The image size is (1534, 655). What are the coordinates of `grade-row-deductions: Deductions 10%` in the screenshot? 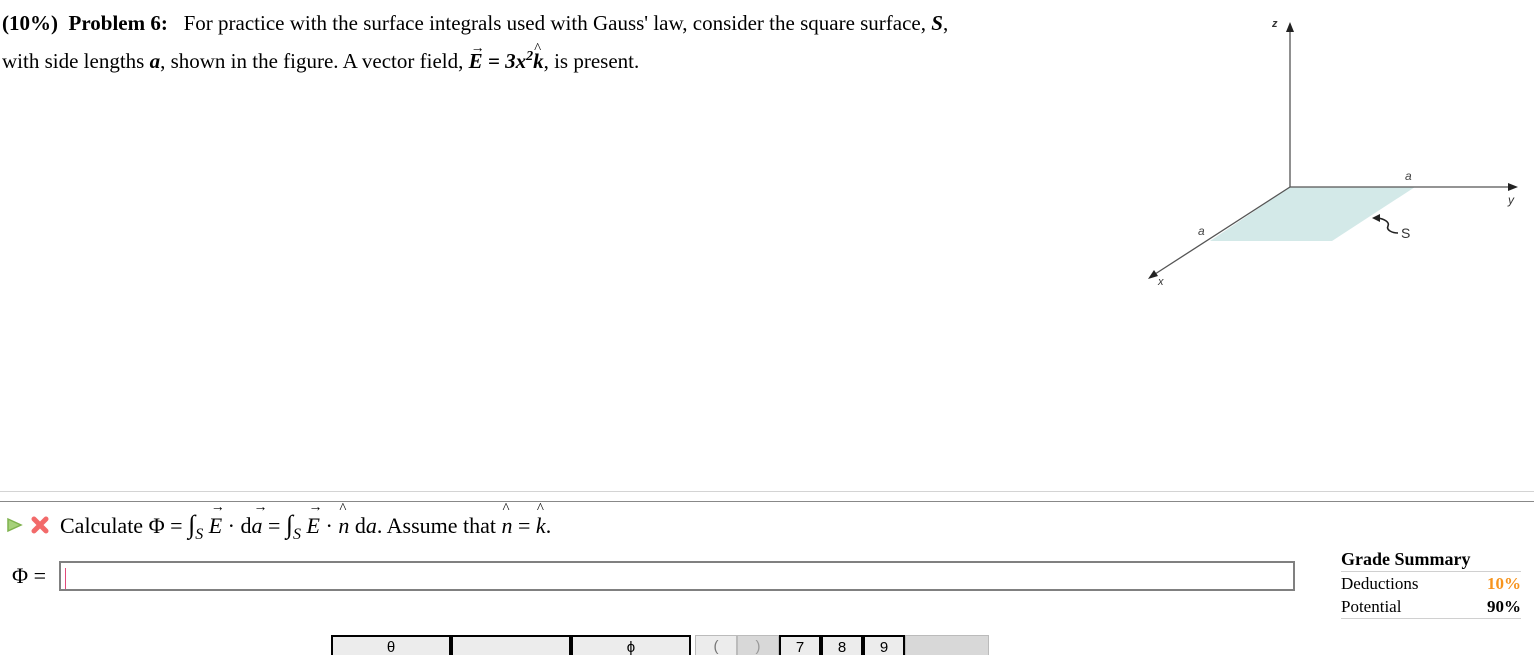 It's located at (1431, 583).